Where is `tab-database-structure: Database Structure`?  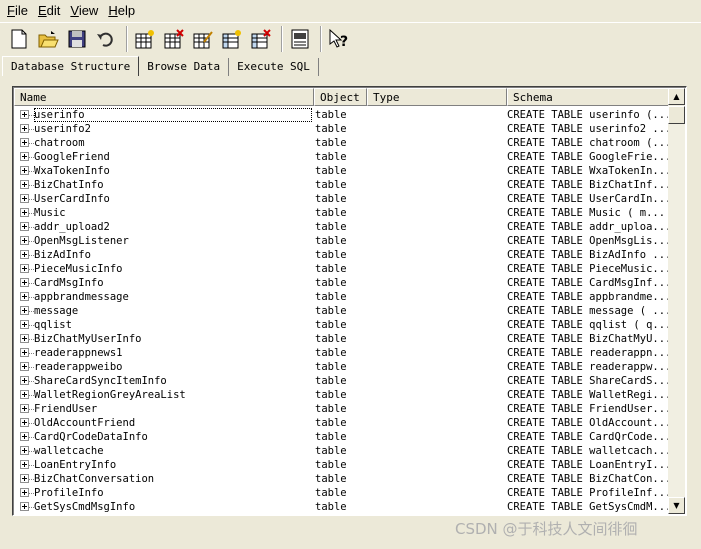
tab-database-structure: Database Structure is located at coordinates (71, 66).